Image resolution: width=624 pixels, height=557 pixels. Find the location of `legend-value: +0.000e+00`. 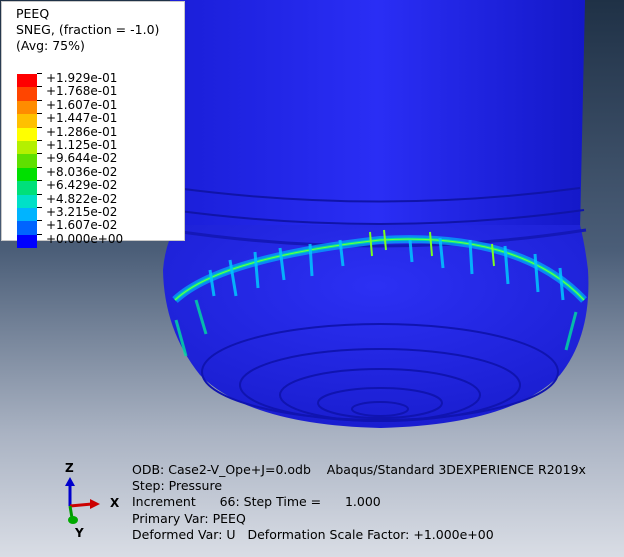

legend-value: +0.000e+00 is located at coordinates (85, 238).